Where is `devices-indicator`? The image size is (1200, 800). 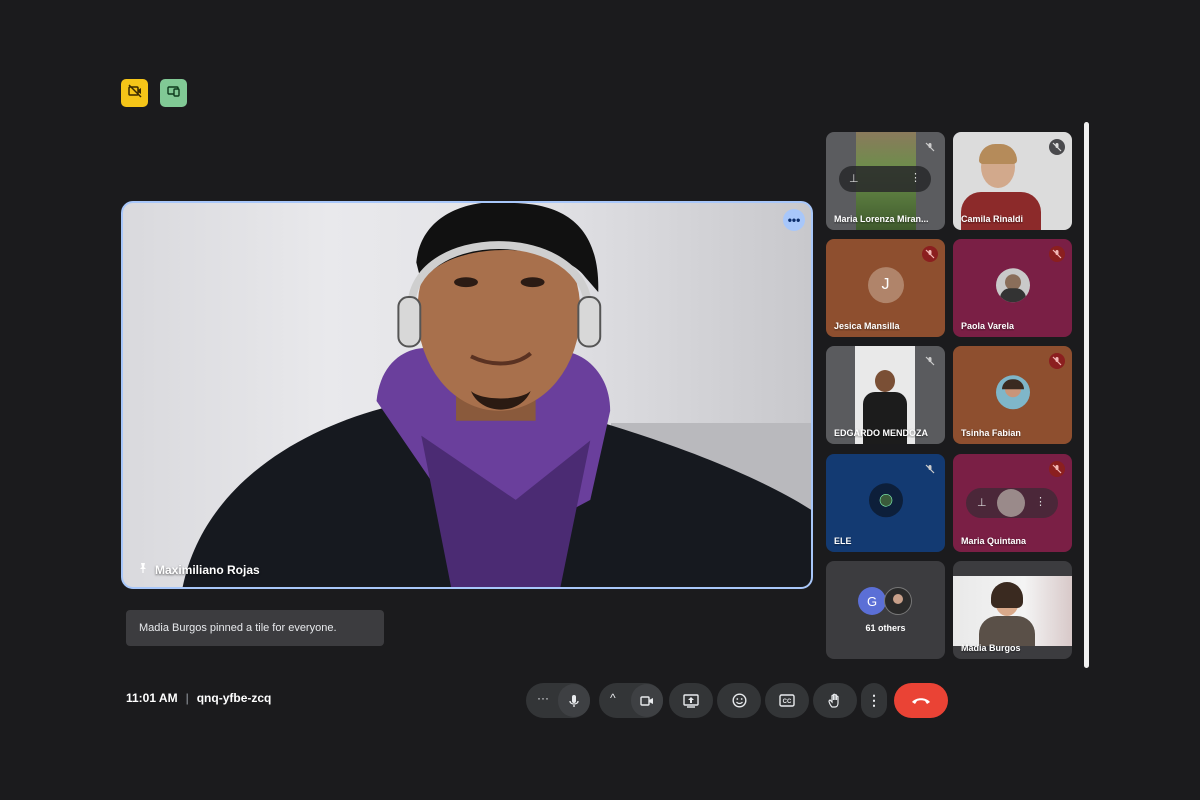 devices-indicator is located at coordinates (173, 93).